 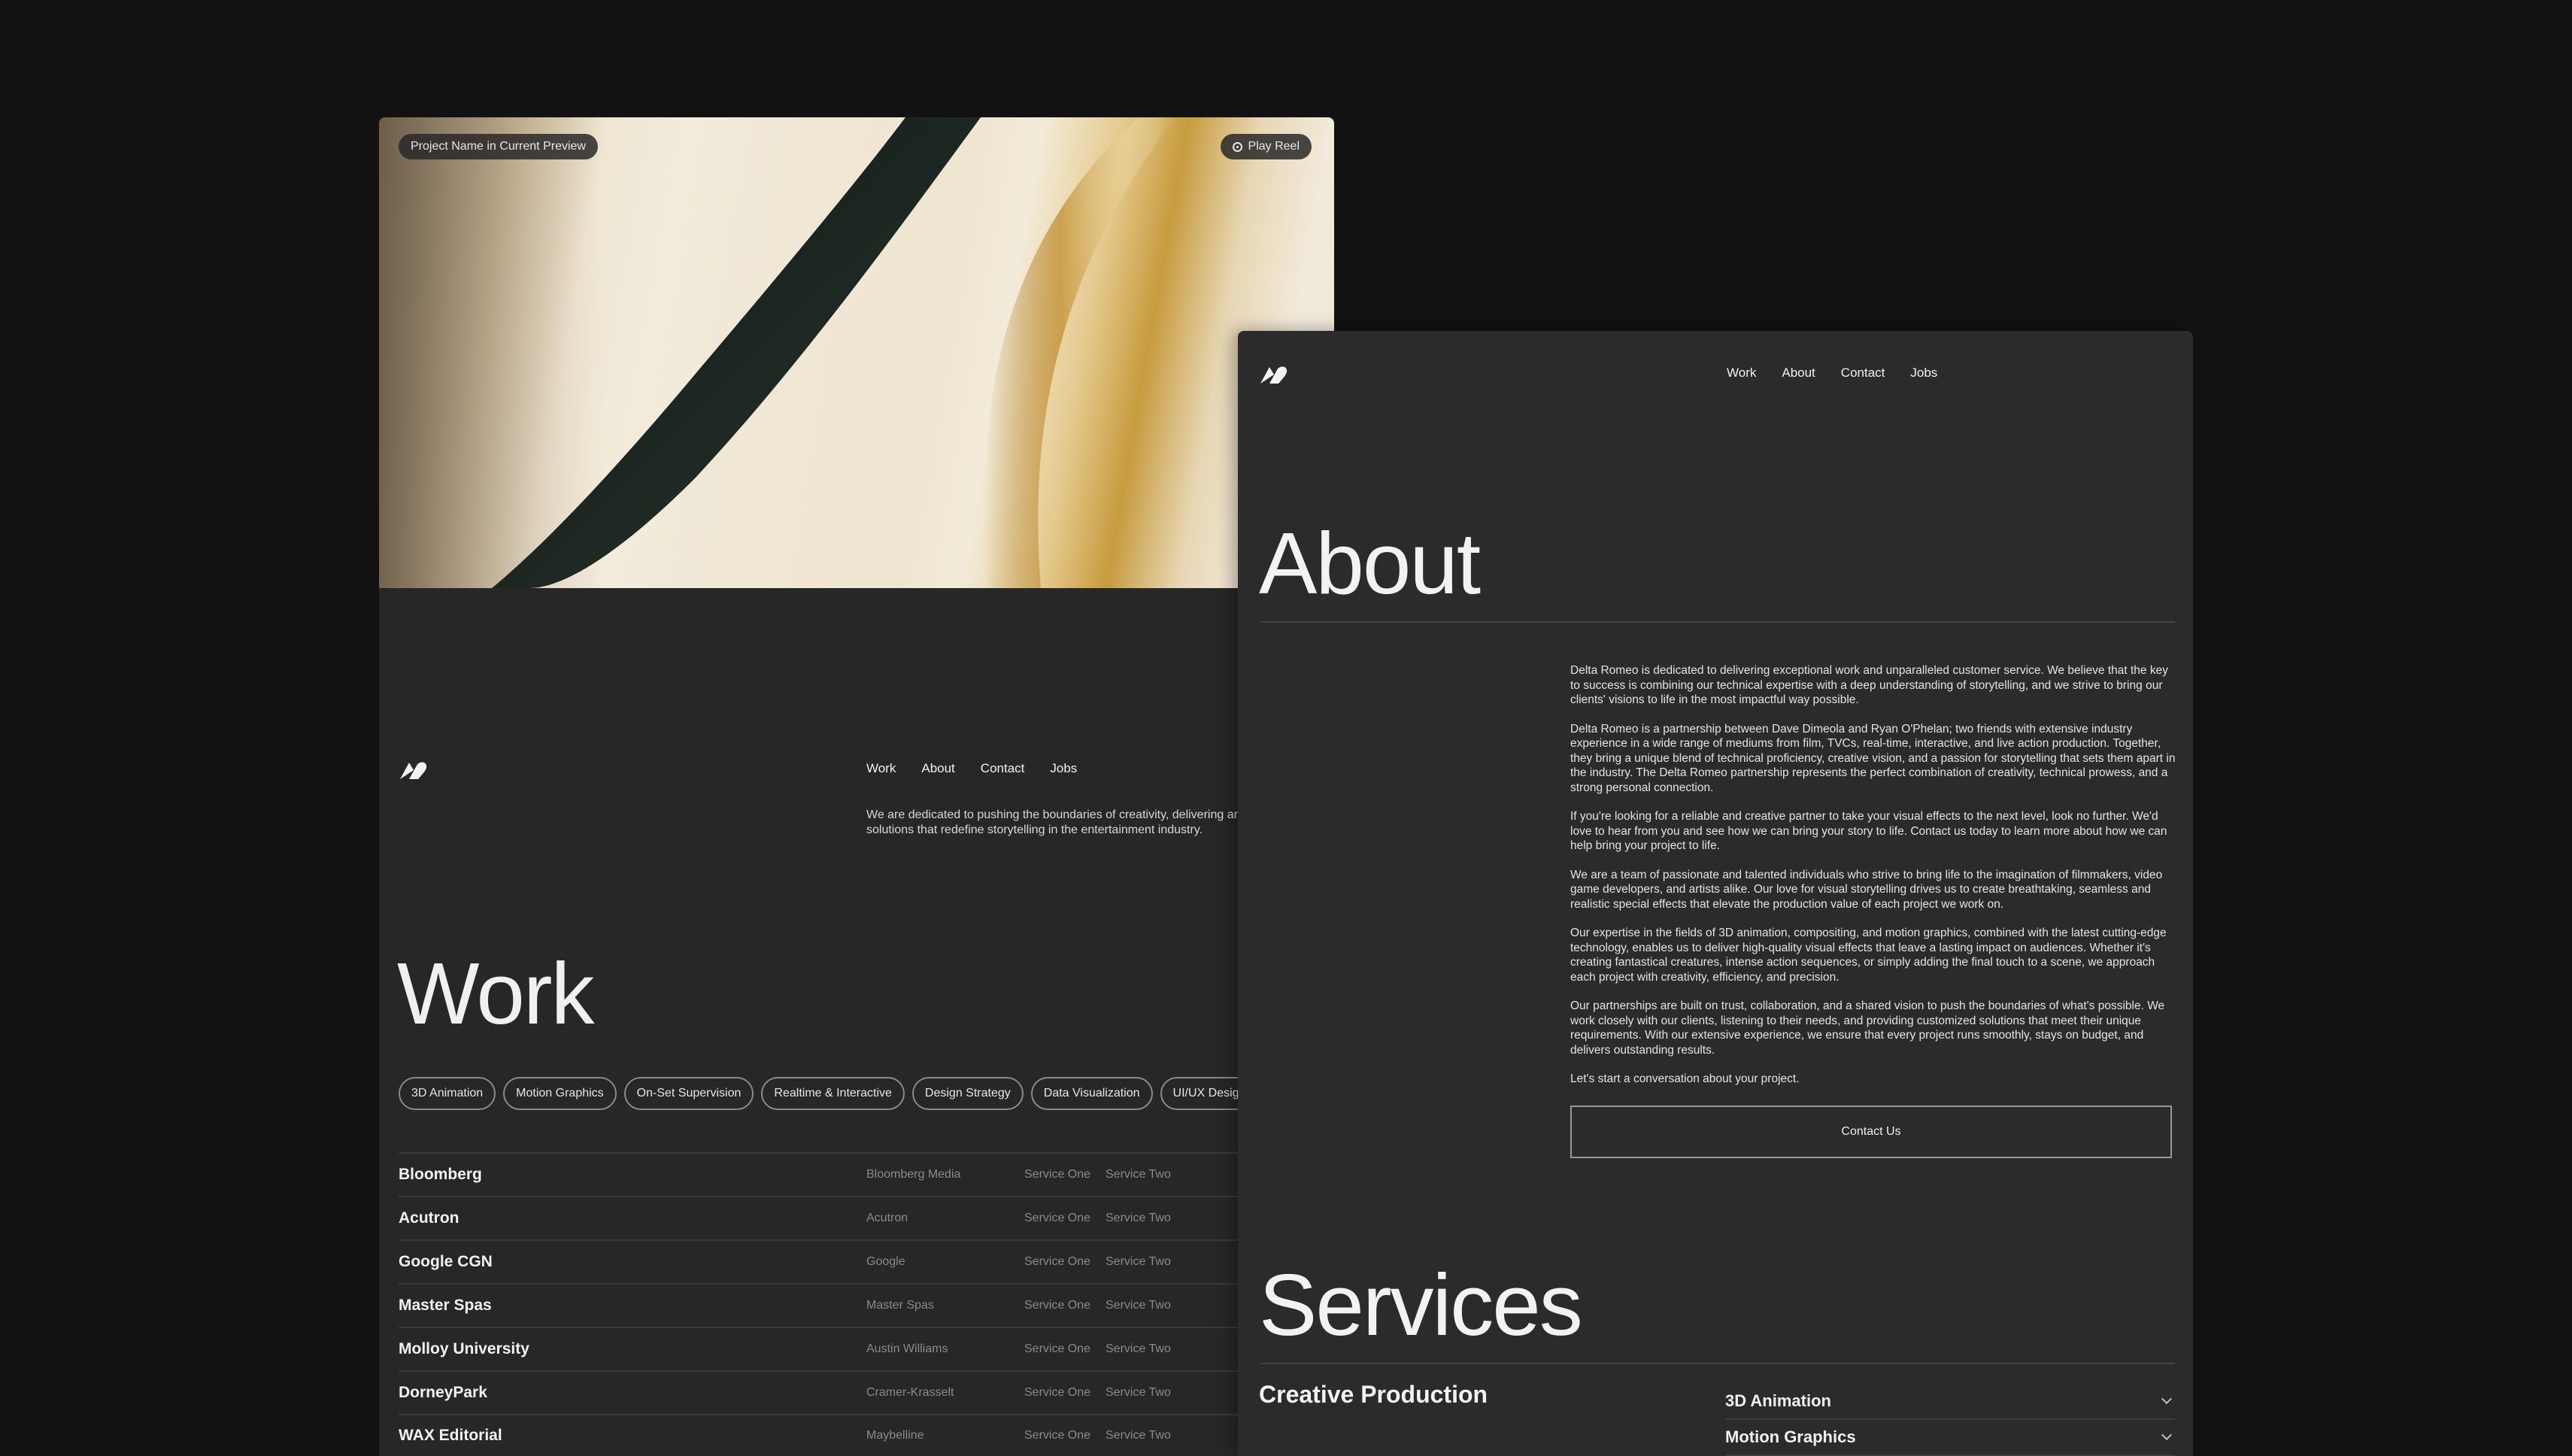 What do you see at coordinates (777, 352) in the screenshot?
I see `hero-abstract-image` at bounding box center [777, 352].